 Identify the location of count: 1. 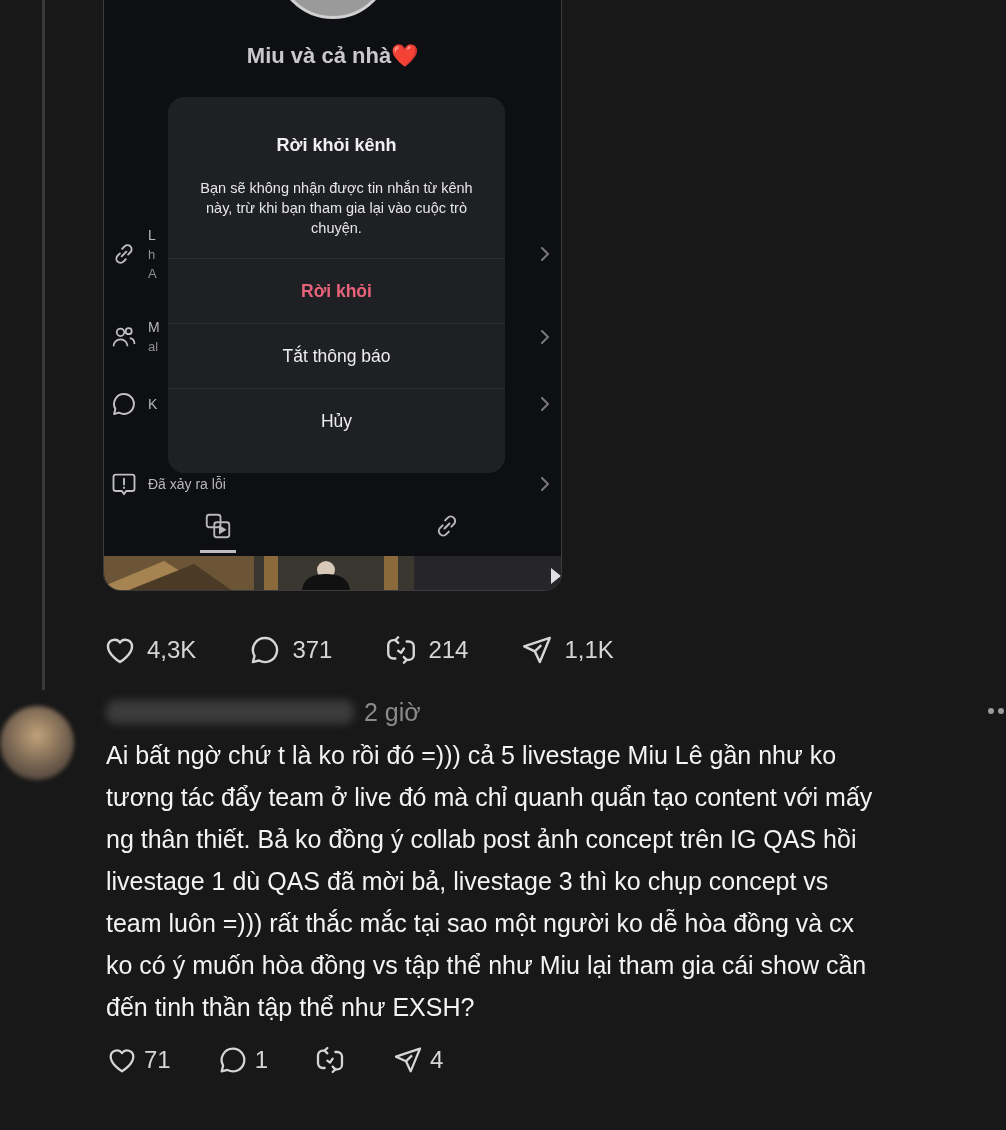
(261, 1060).